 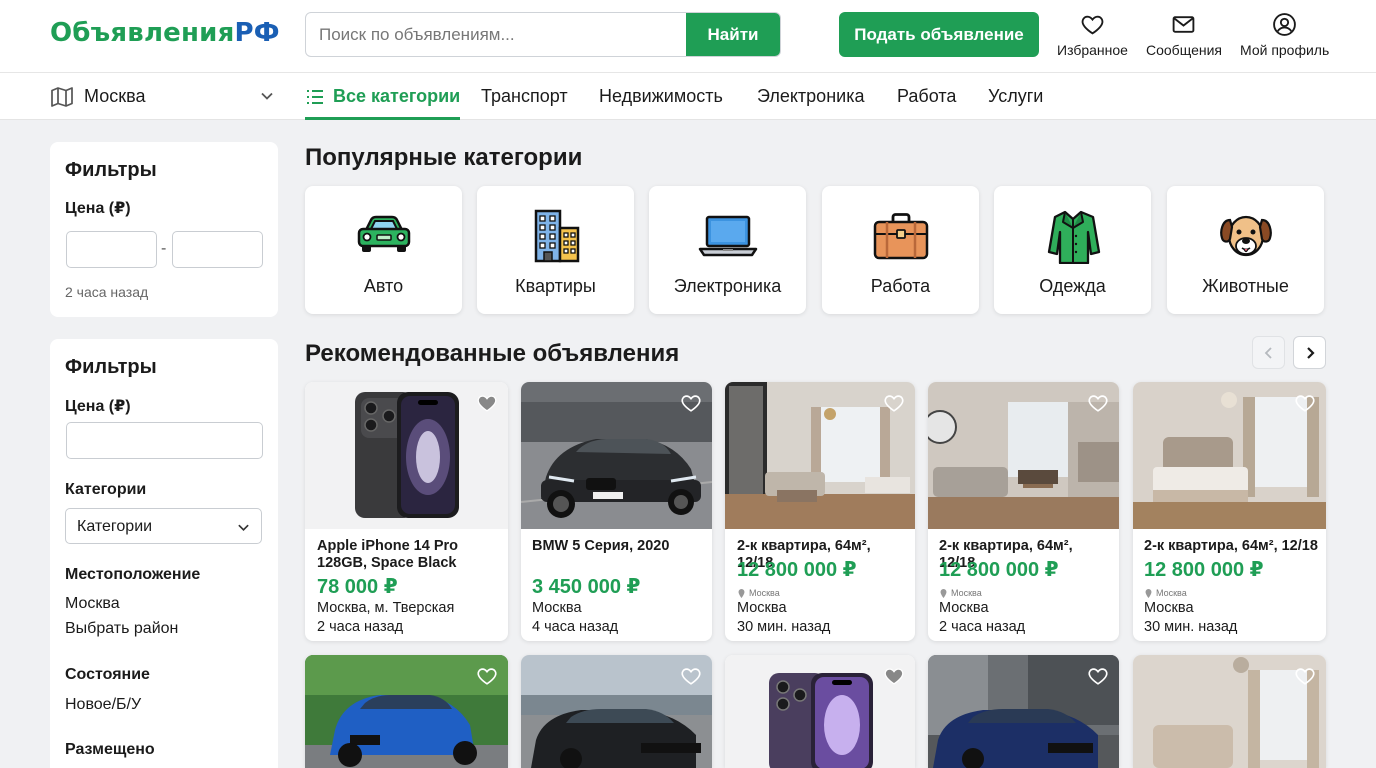 What do you see at coordinates (383, 286) in the screenshot?
I see `category-name: Авто` at bounding box center [383, 286].